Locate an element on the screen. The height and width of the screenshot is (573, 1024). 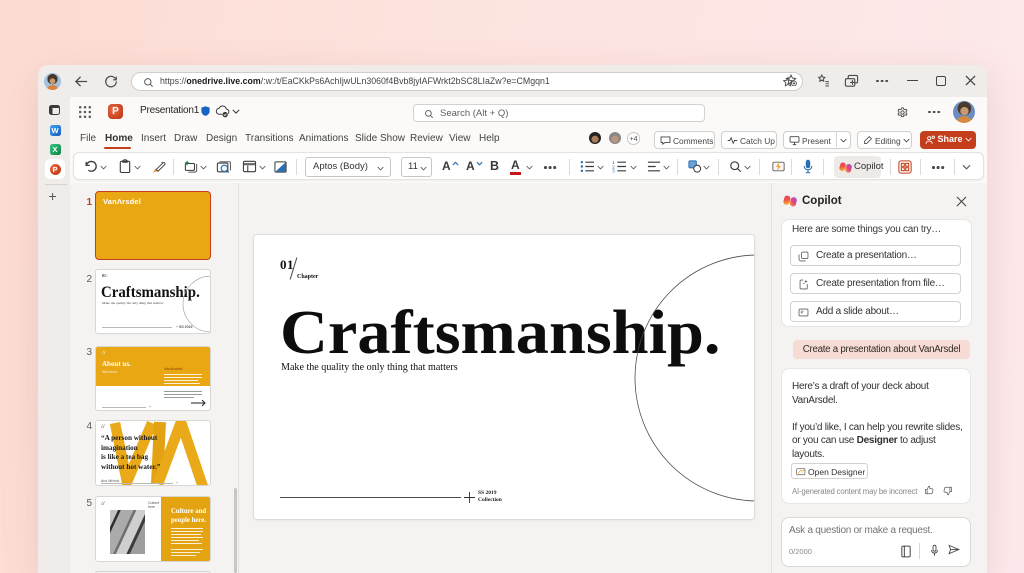
svg-text: 3 is located at coordinates (613, 171).